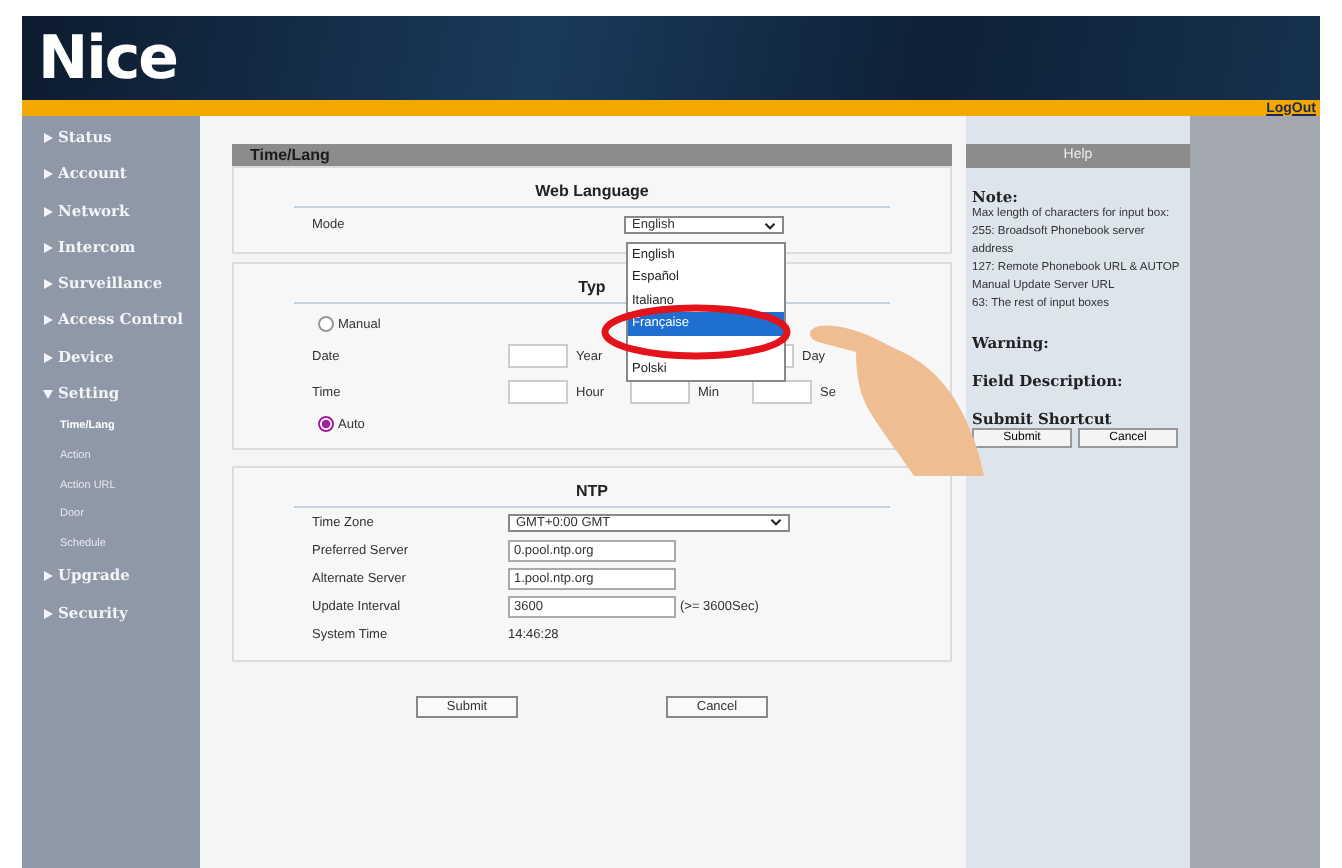  What do you see at coordinates (592, 155) in the screenshot?
I see `page-title: Time/Lang` at bounding box center [592, 155].